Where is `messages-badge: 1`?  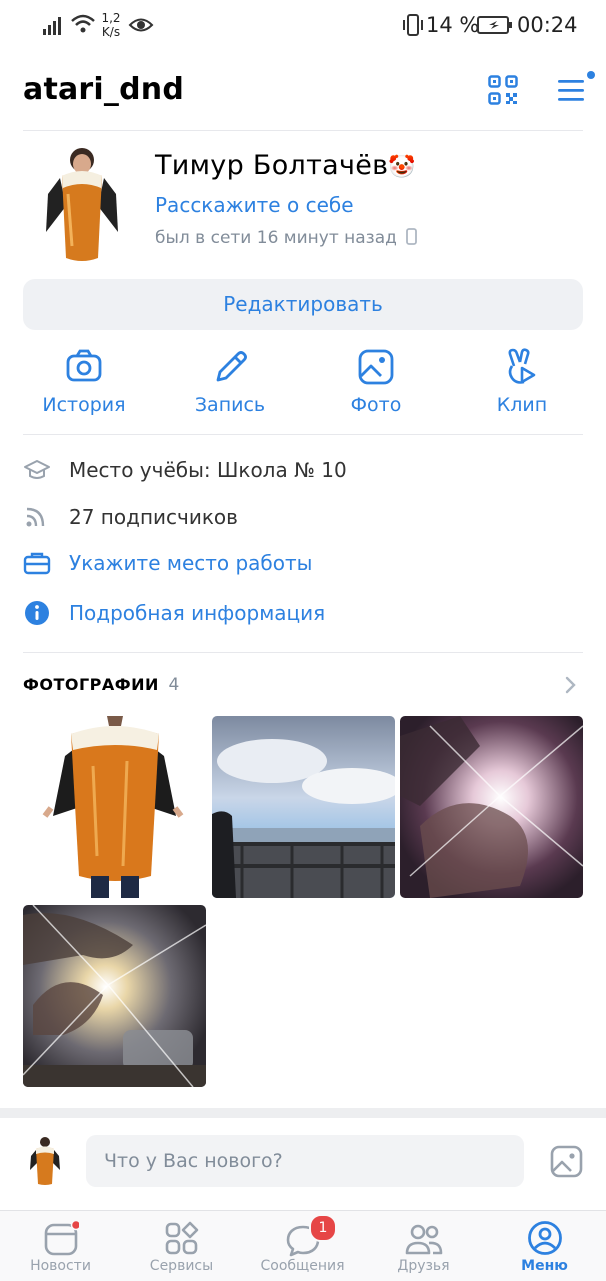
messages-badge: 1 is located at coordinates (323, 1228).